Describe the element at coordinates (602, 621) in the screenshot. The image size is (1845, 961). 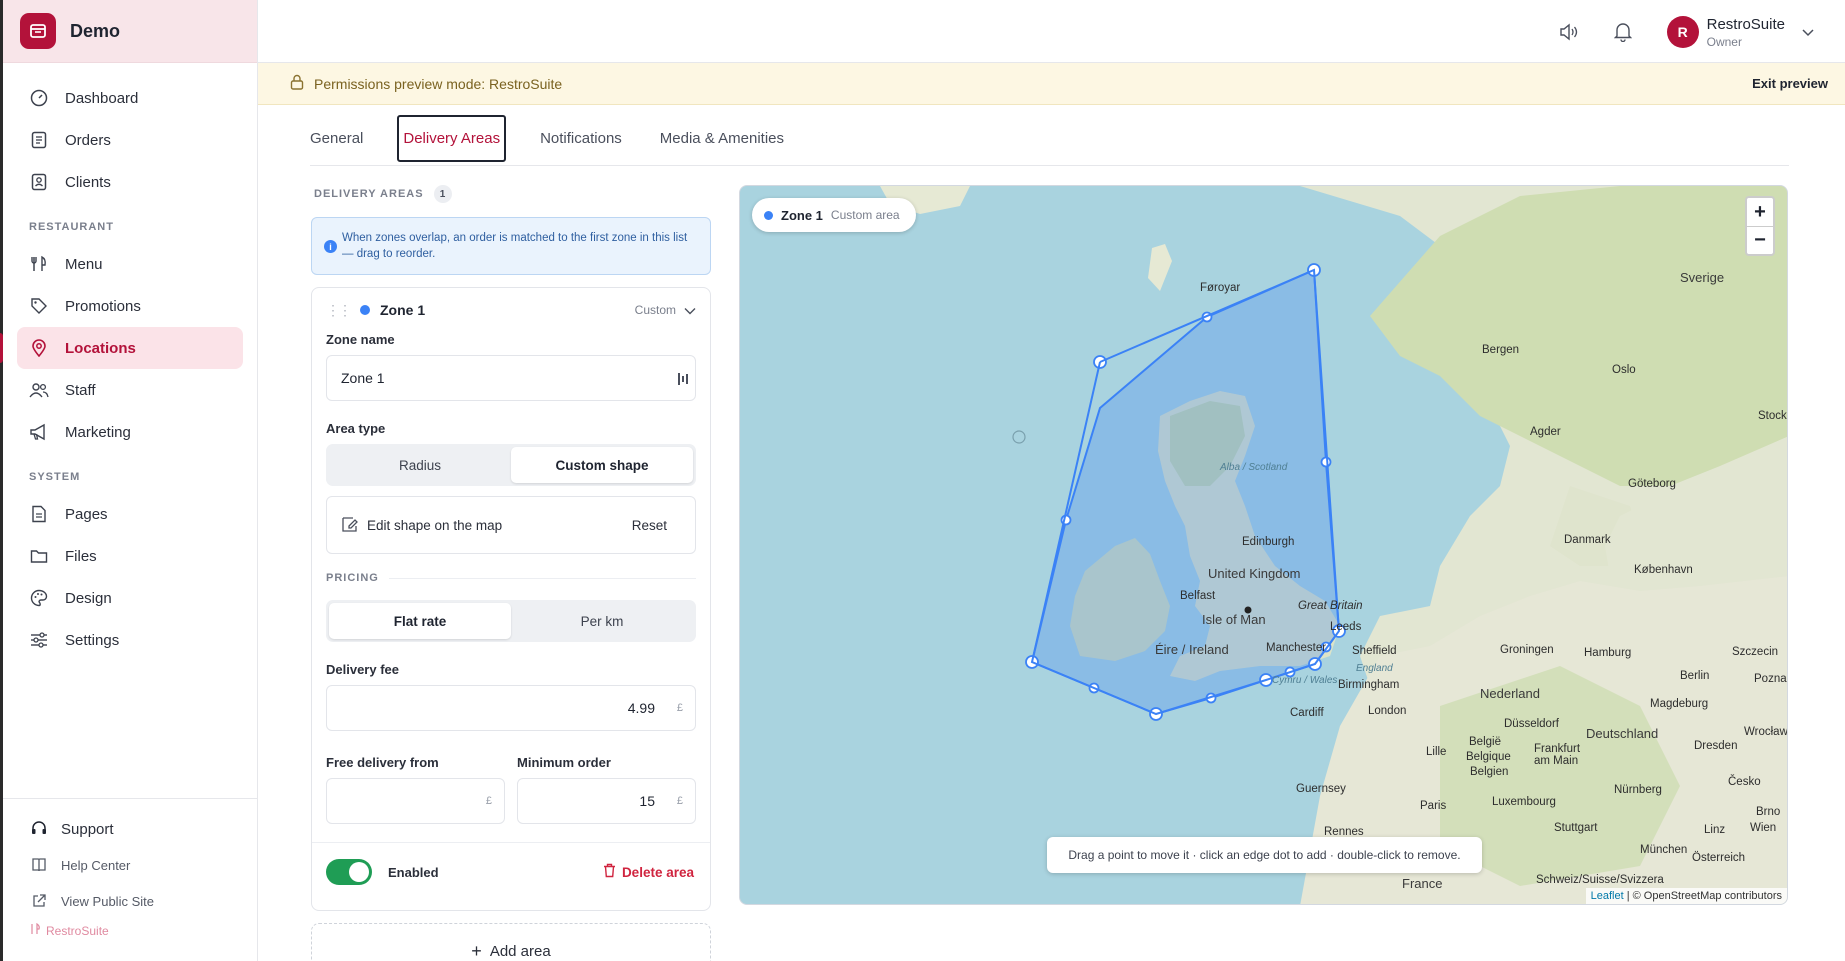
I see `pricing-per-km: Per km` at that location.